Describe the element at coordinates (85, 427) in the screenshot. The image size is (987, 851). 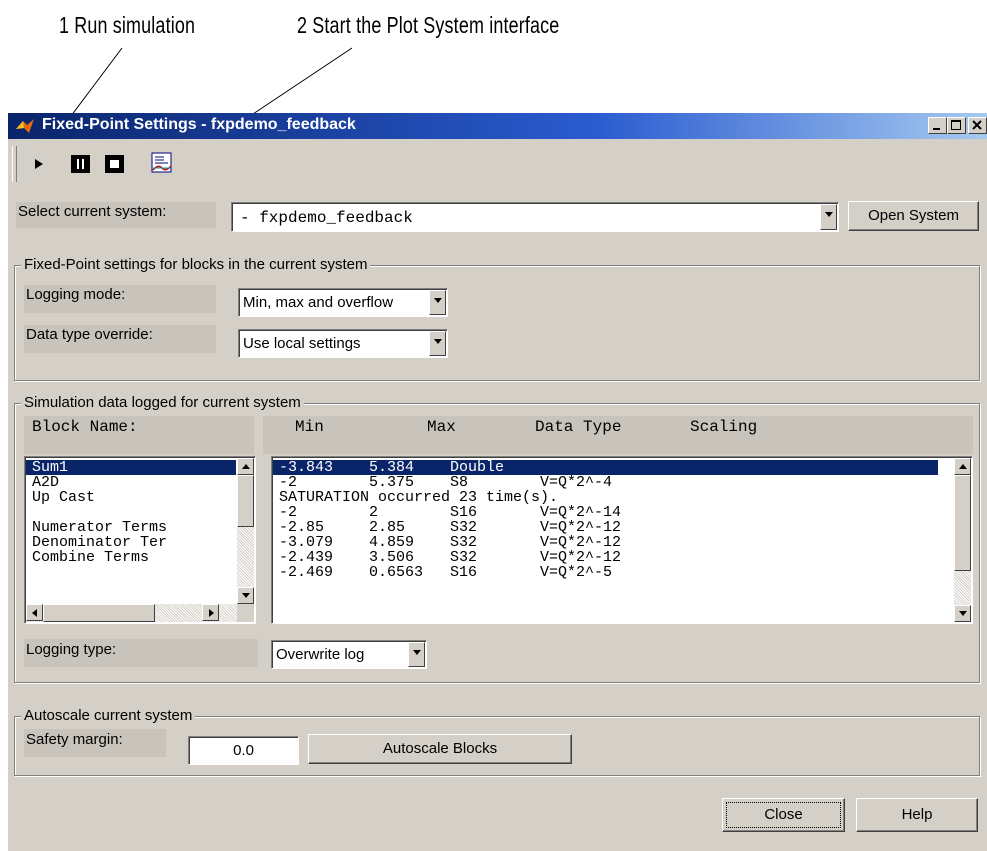
I see `block-name-header: Block Name:` at that location.